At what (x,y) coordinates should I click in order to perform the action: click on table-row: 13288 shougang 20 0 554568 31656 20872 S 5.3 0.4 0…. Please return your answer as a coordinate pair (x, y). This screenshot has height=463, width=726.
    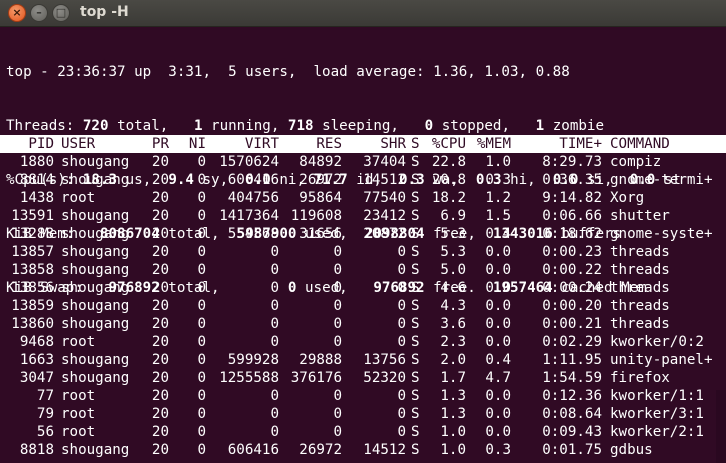
    Looking at the image, I should click on (363, 234).